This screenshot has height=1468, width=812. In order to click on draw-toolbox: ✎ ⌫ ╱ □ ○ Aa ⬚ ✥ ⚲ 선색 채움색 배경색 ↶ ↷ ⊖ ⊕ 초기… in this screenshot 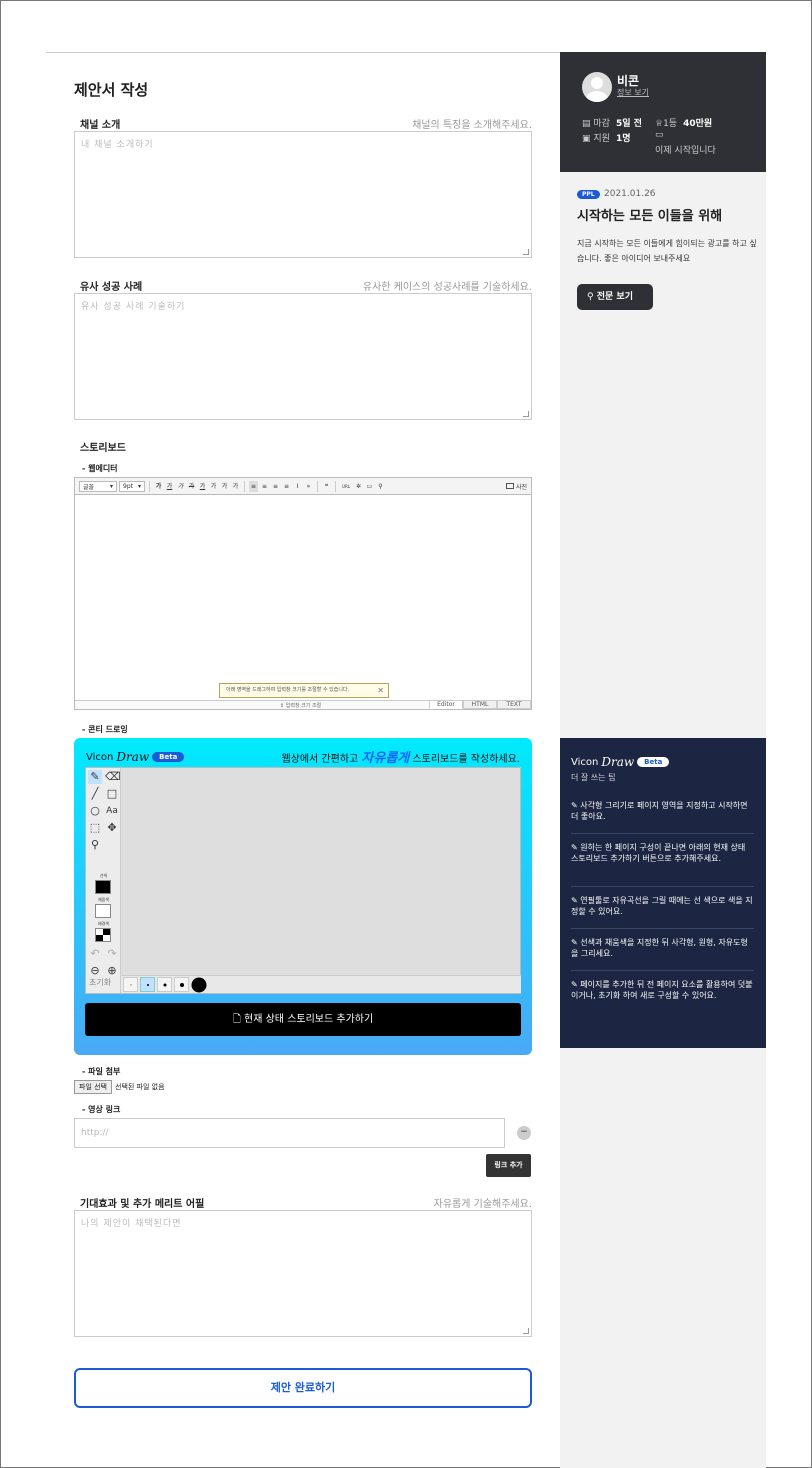, I will do `click(103, 880)`.